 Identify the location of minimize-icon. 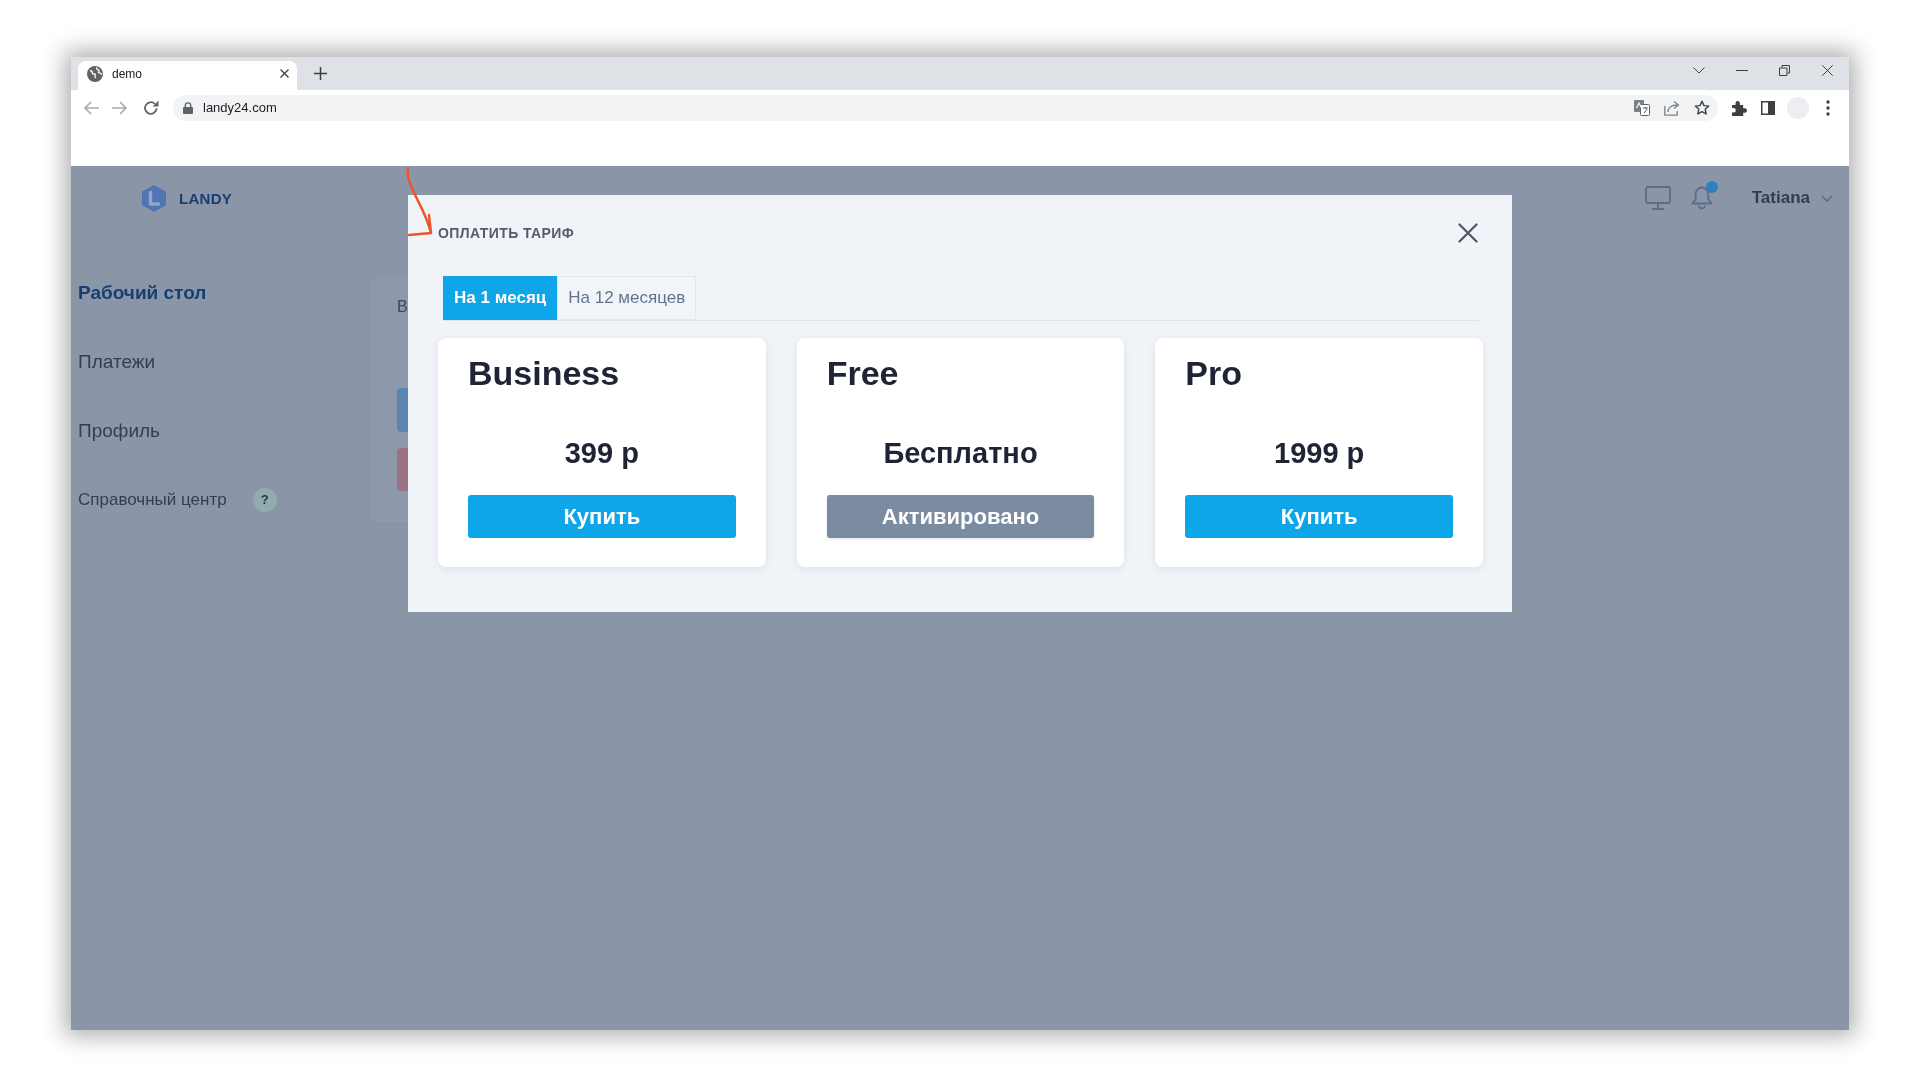
(1741, 70).